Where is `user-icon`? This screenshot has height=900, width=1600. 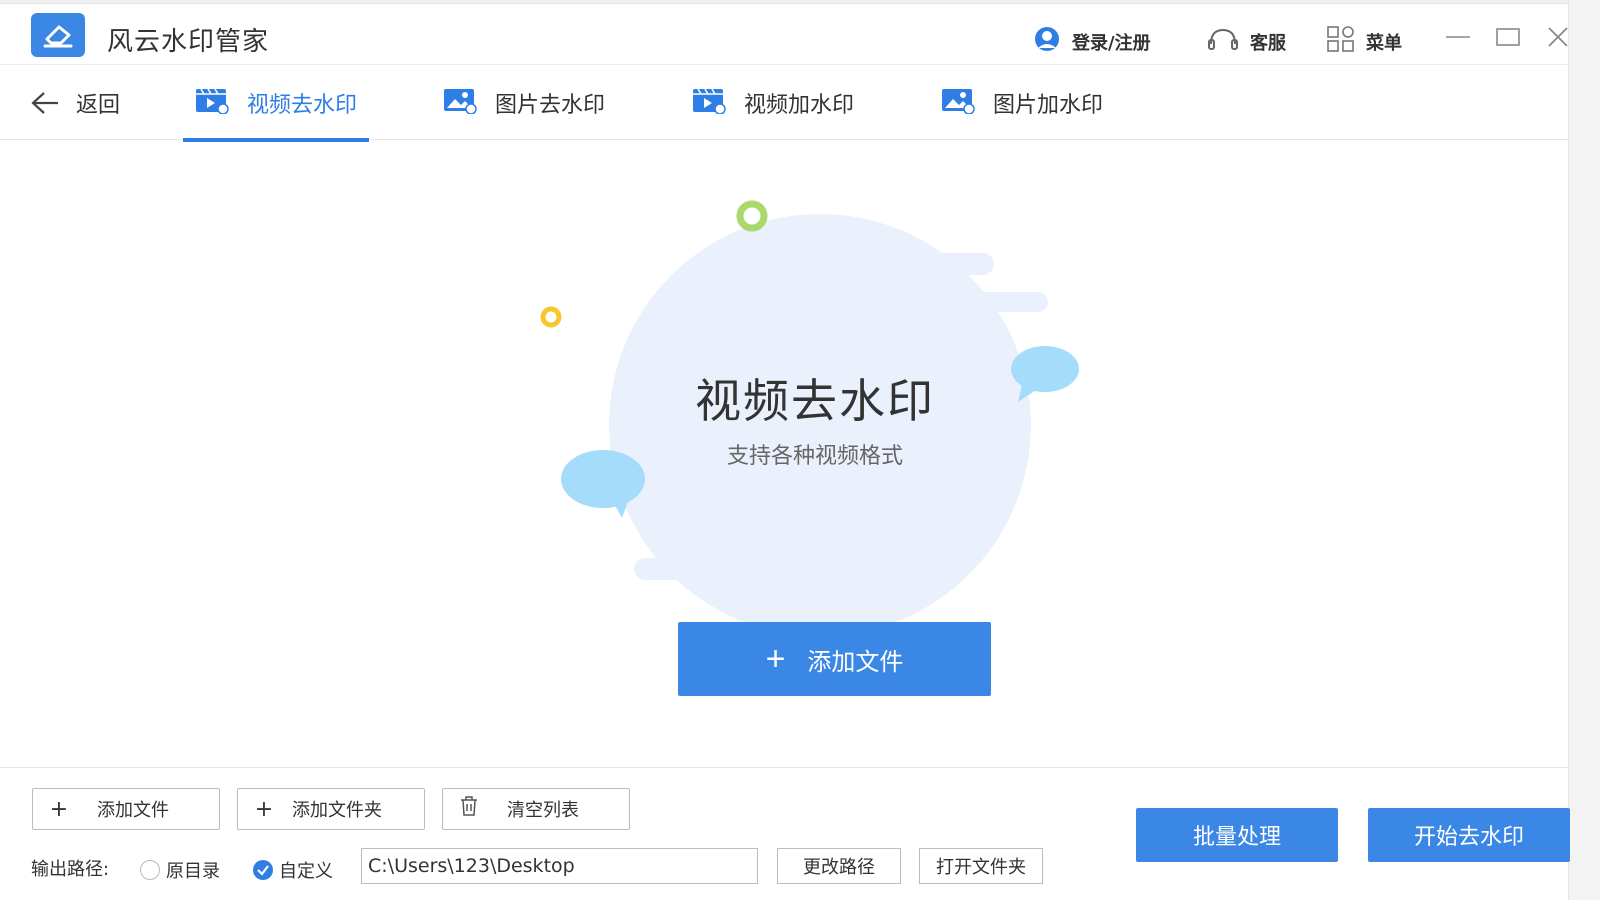 user-icon is located at coordinates (1047, 41).